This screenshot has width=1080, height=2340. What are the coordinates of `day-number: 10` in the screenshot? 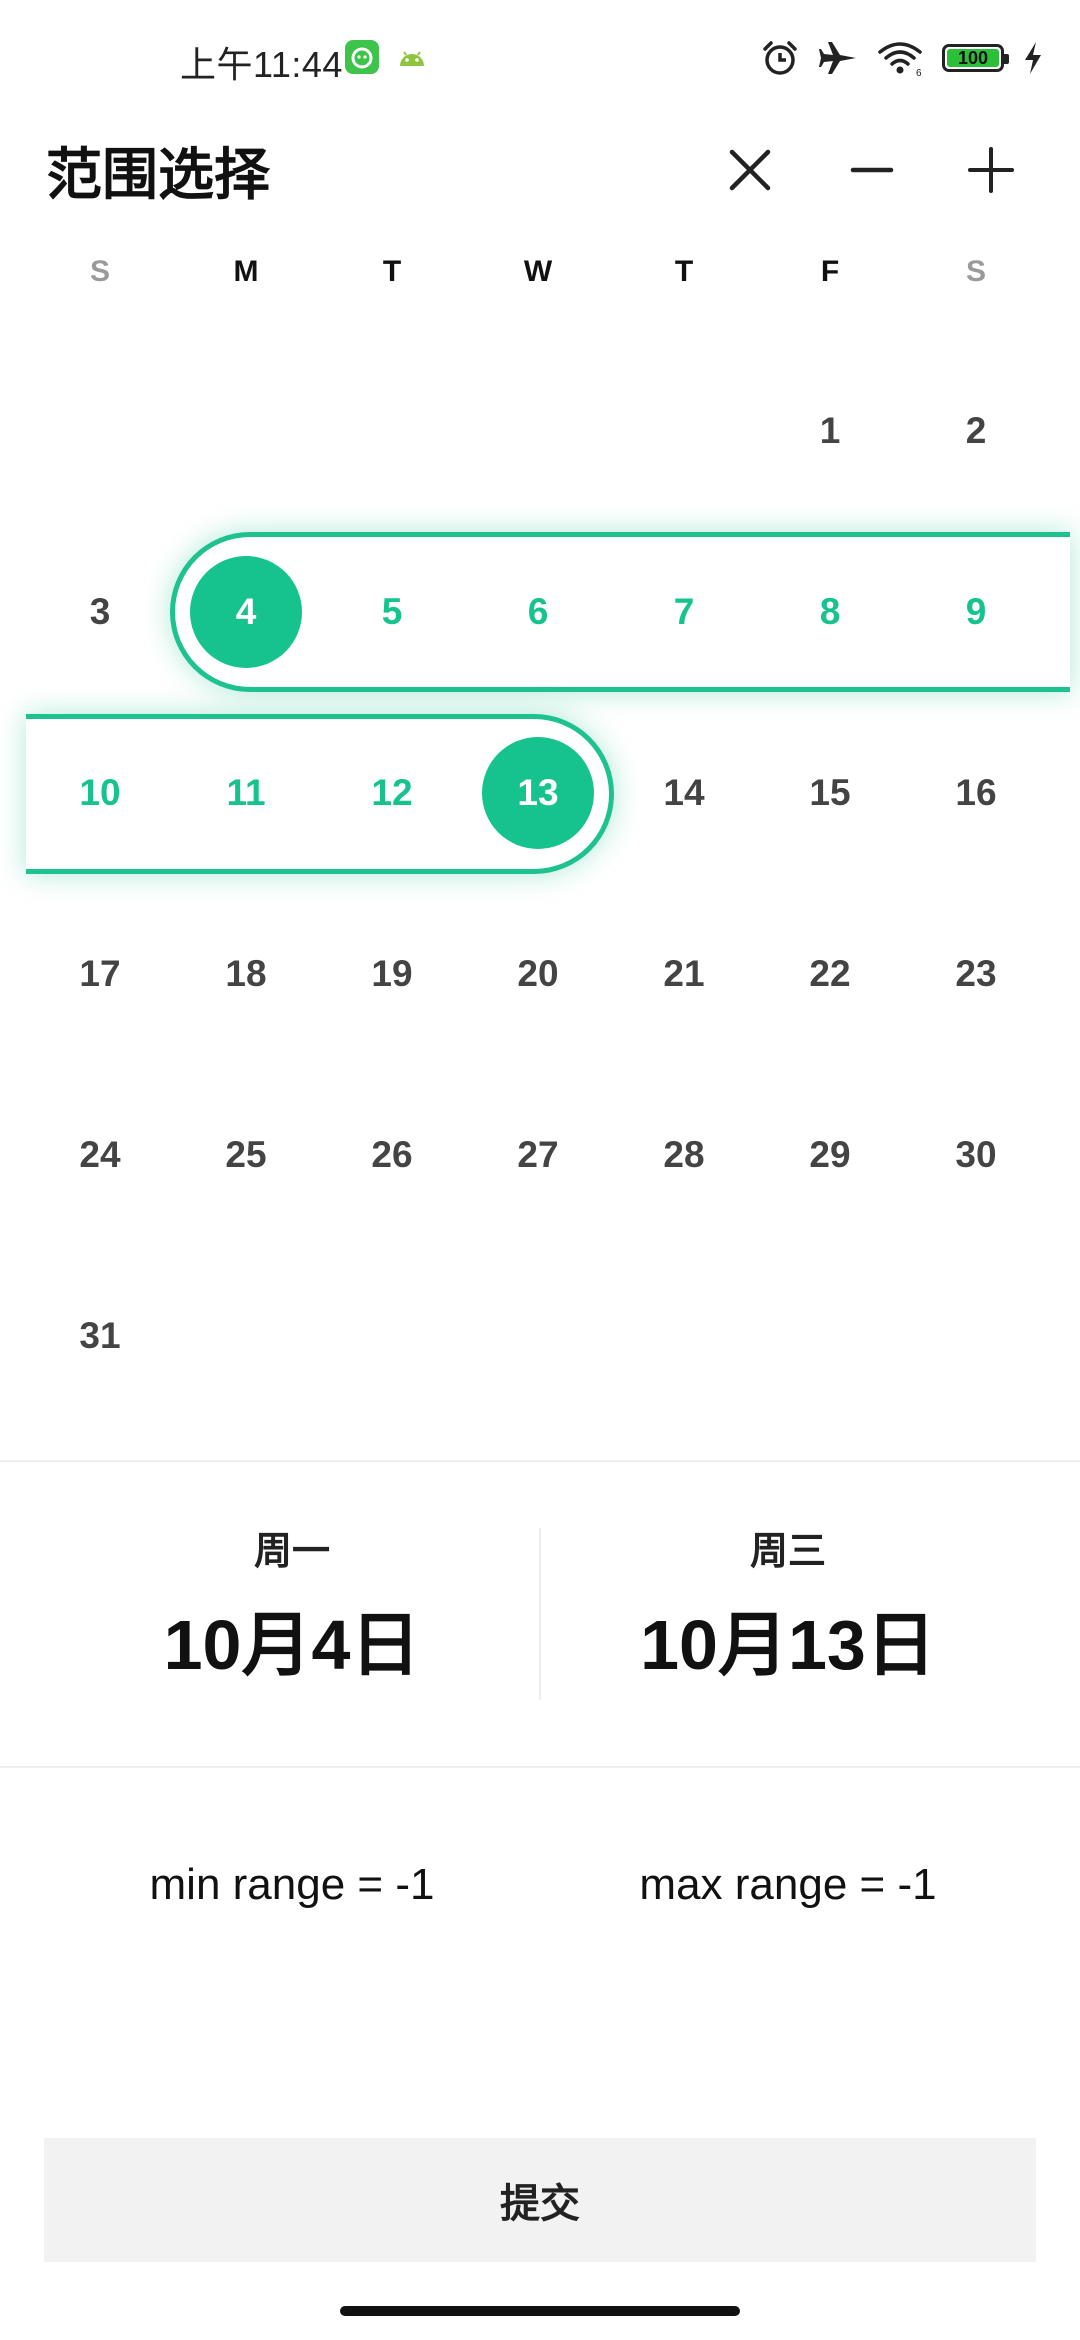 It's located at (100, 792).